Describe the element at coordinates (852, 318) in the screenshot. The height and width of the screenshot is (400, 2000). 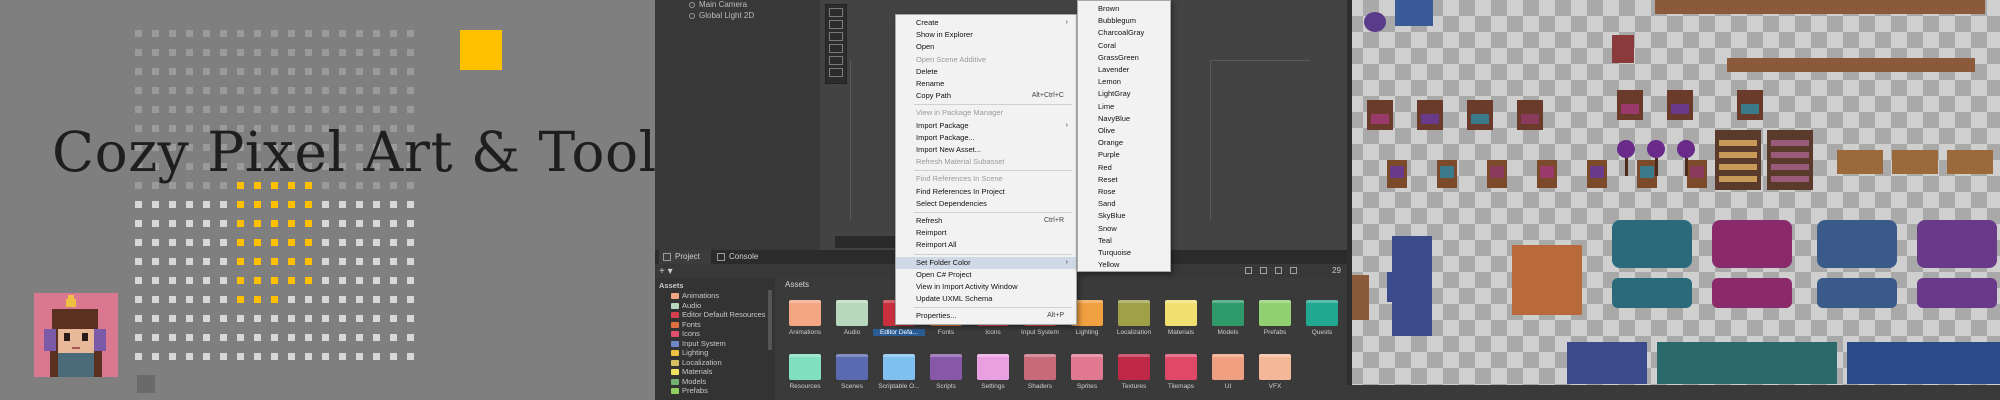
I see `asset-folder: Audio` at that location.